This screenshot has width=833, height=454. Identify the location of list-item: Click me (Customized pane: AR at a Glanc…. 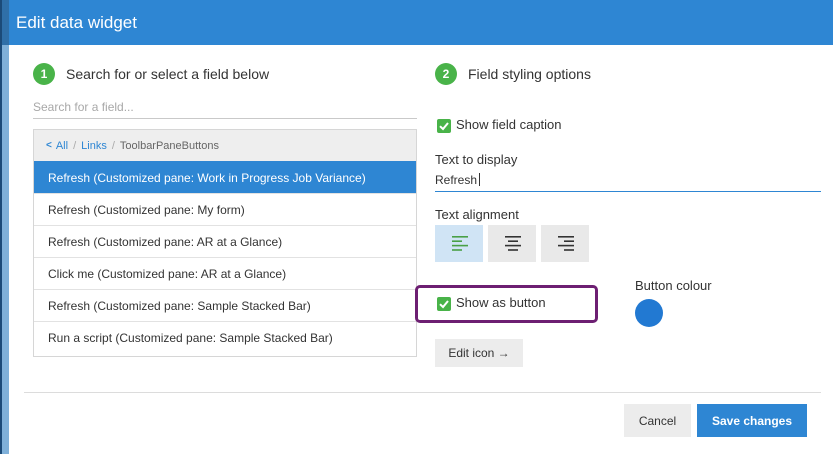
(225, 273).